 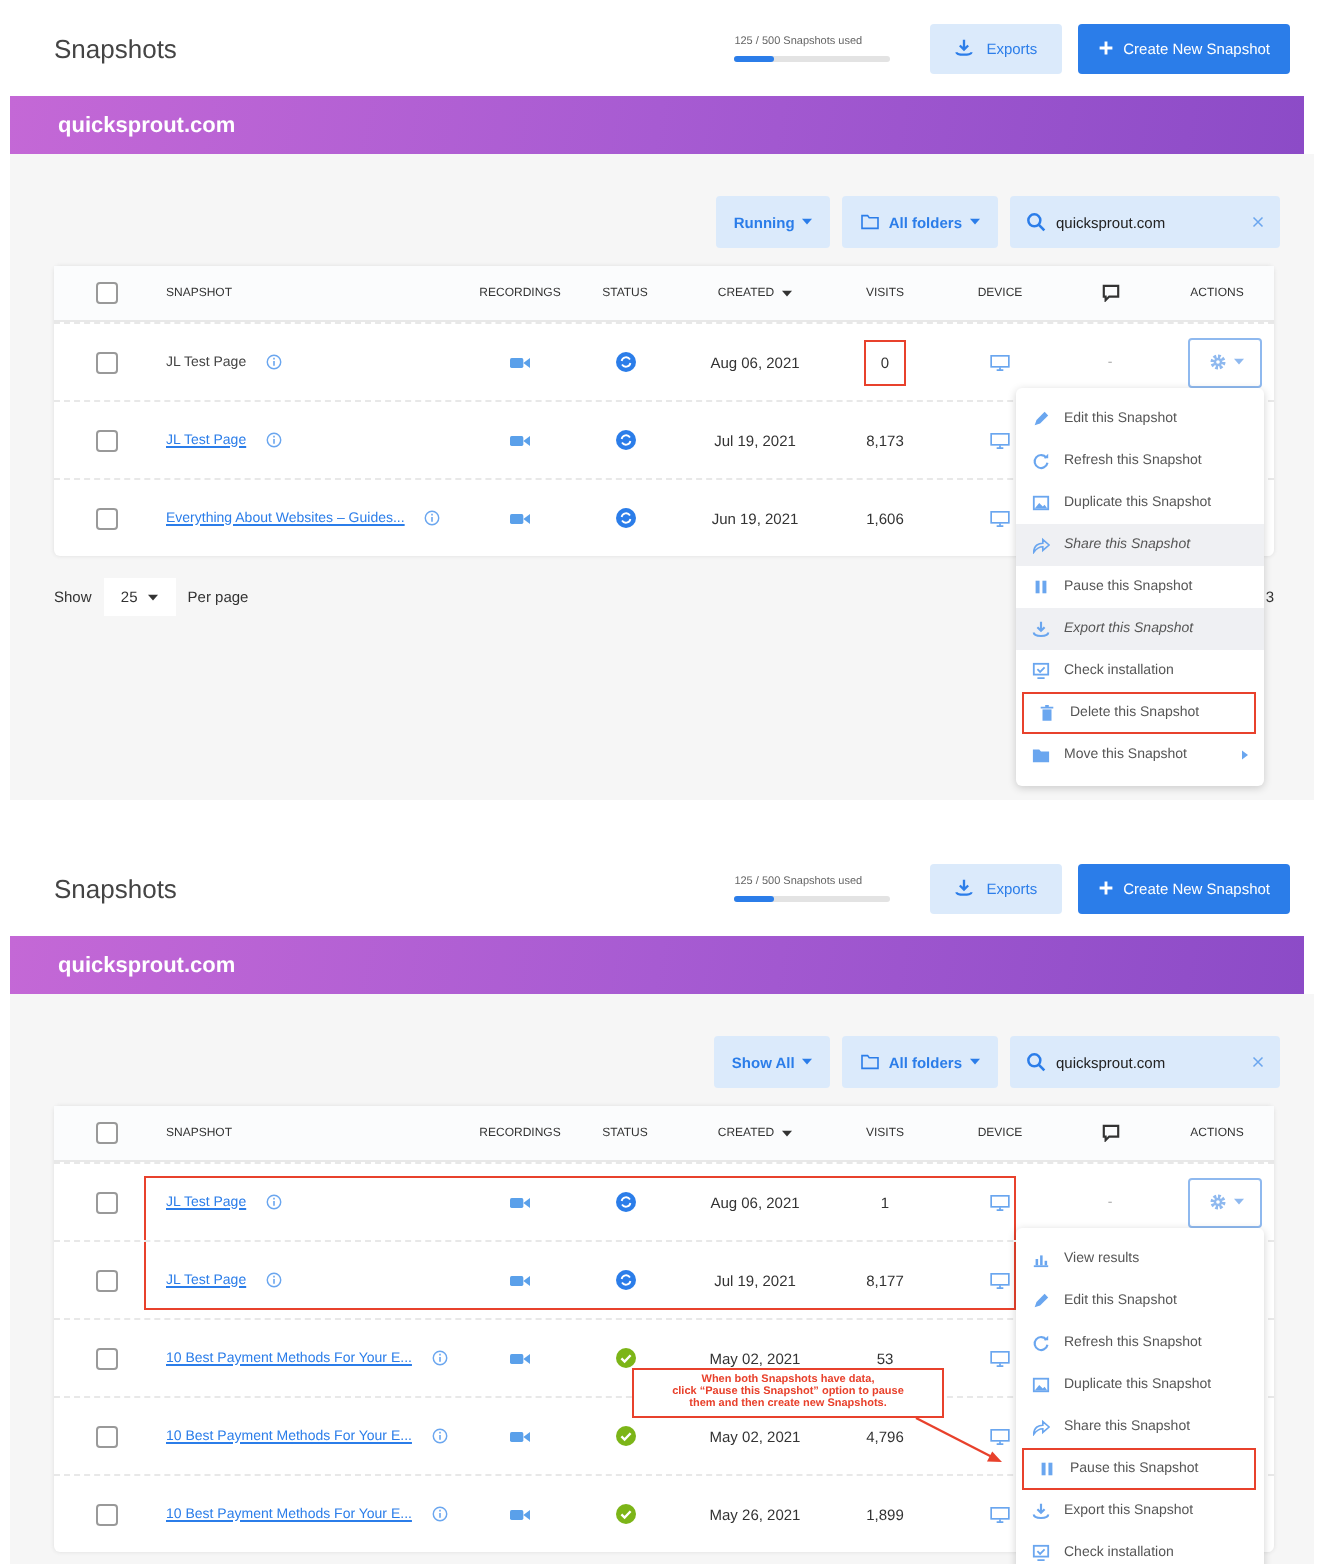 I want to click on bar-chart-icon, so click(x=1041, y=1259).